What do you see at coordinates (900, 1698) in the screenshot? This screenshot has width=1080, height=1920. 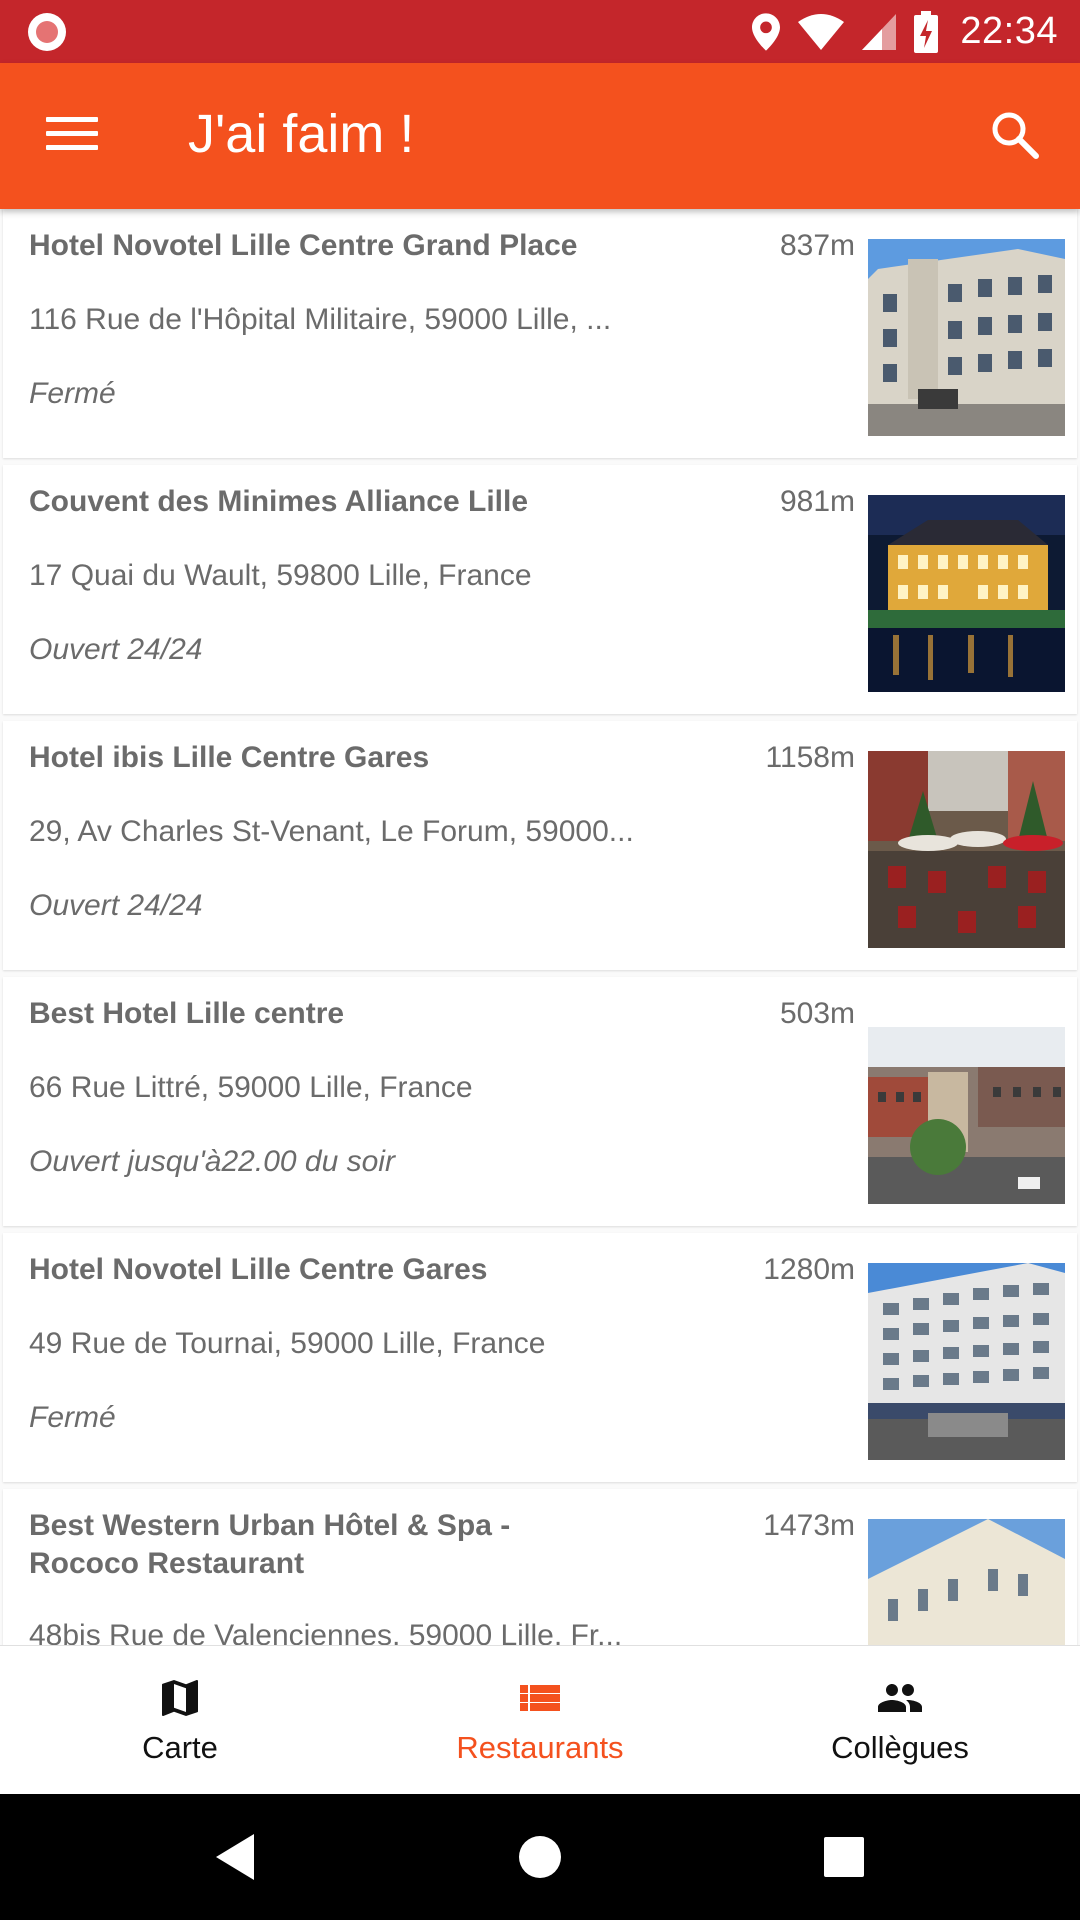 I see `people-icon` at bounding box center [900, 1698].